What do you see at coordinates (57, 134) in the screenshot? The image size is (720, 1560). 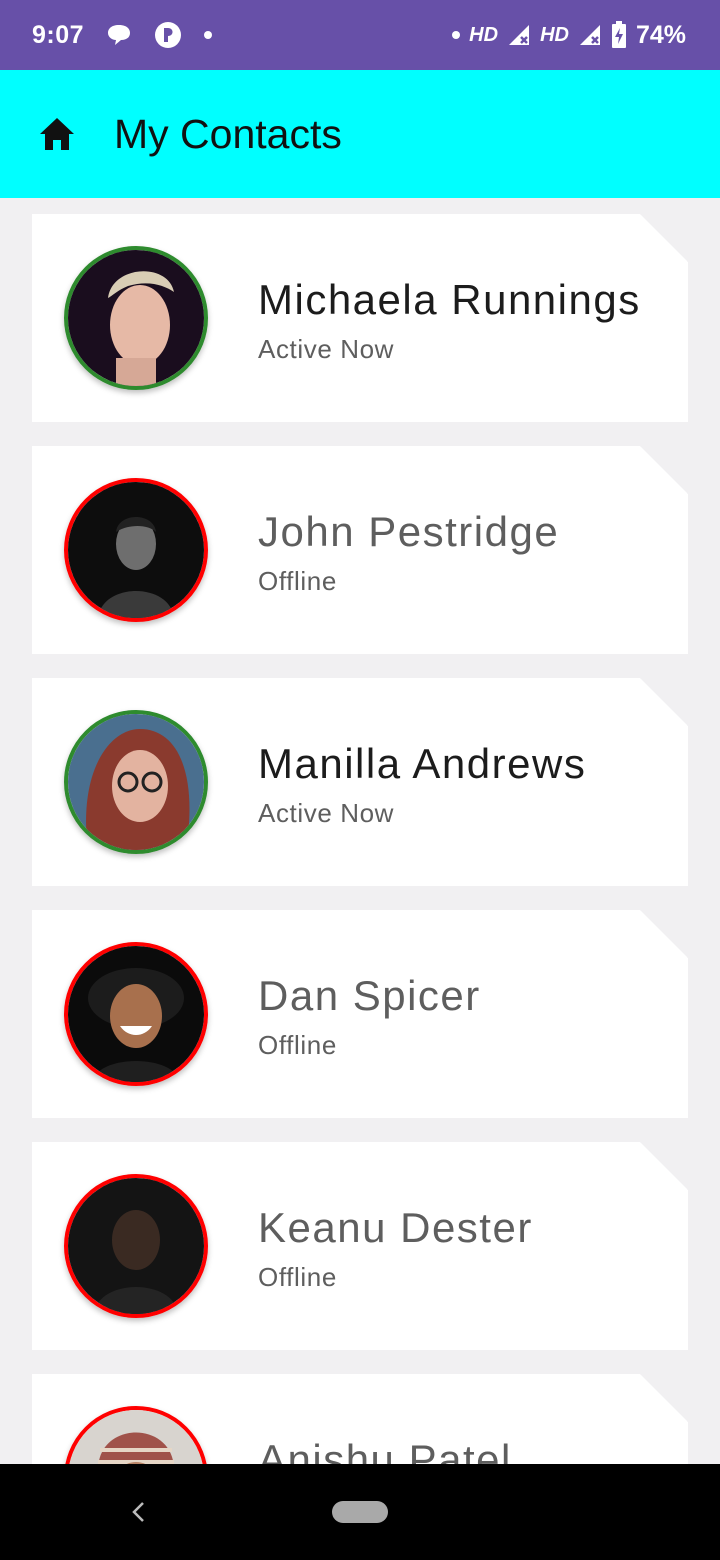 I see `home-icon` at bounding box center [57, 134].